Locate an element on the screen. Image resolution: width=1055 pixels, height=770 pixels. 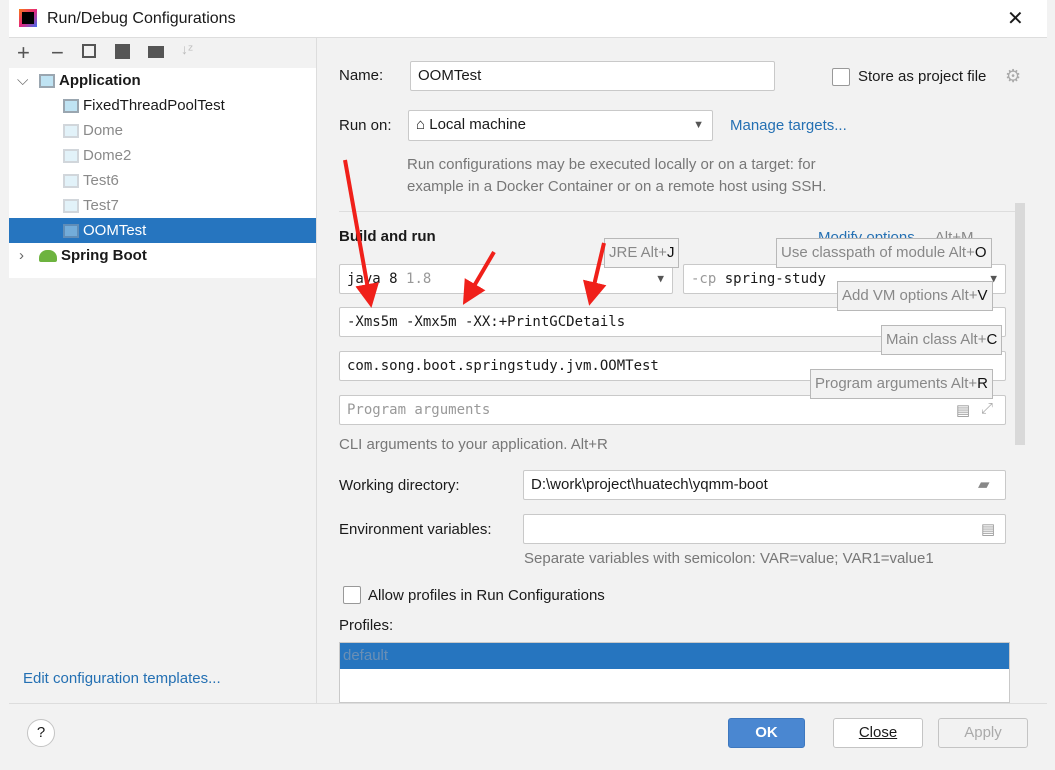
help-button: ? is located at coordinates (41, 733).